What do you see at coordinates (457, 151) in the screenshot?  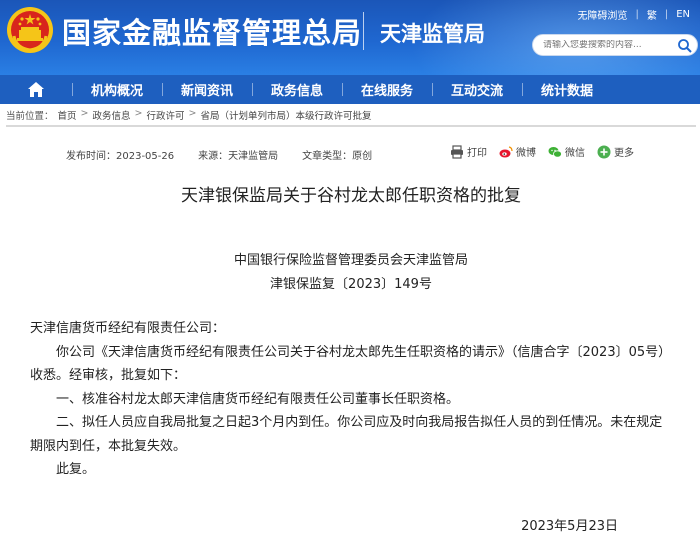 I see `printer-icon` at bounding box center [457, 151].